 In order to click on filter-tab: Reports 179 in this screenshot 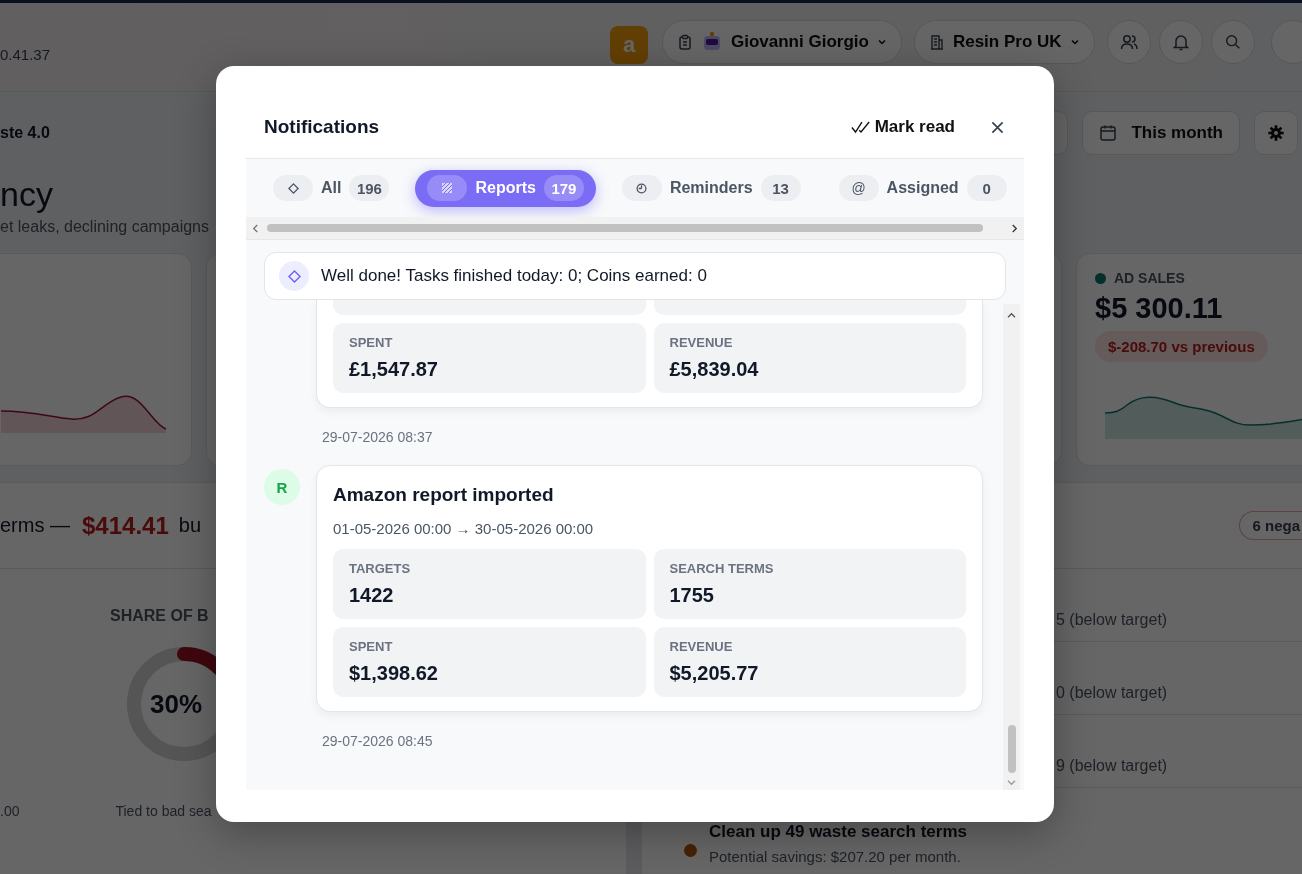, I will do `click(505, 188)`.